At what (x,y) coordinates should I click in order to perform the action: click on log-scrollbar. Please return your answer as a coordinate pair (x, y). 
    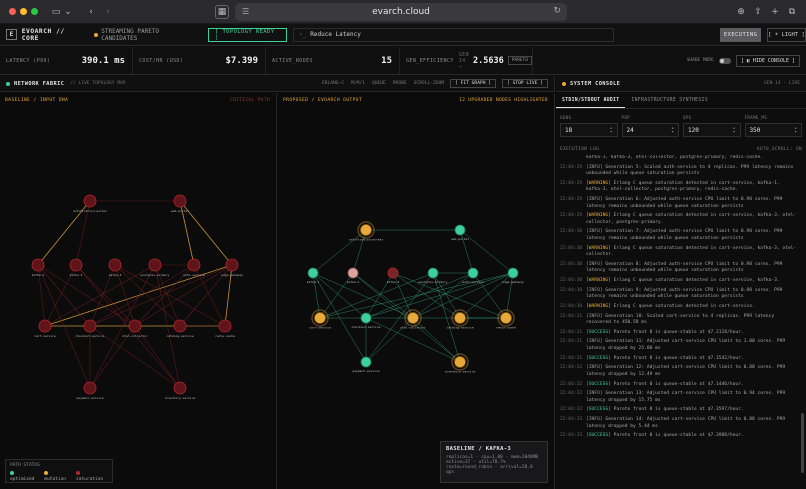
    Looking at the image, I should click on (802, 443).